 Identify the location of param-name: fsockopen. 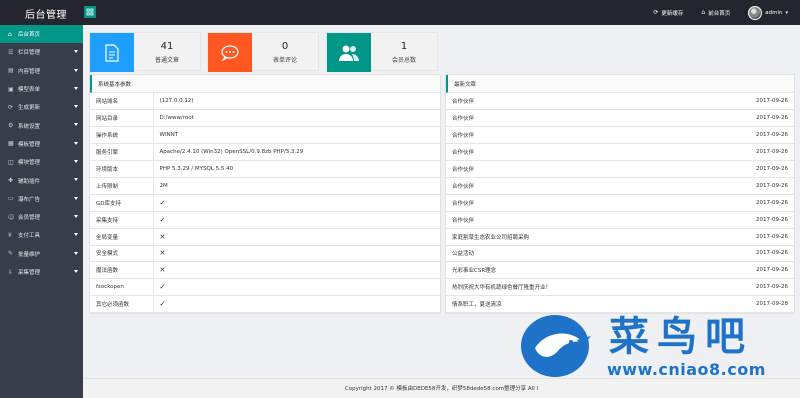
(122, 287).